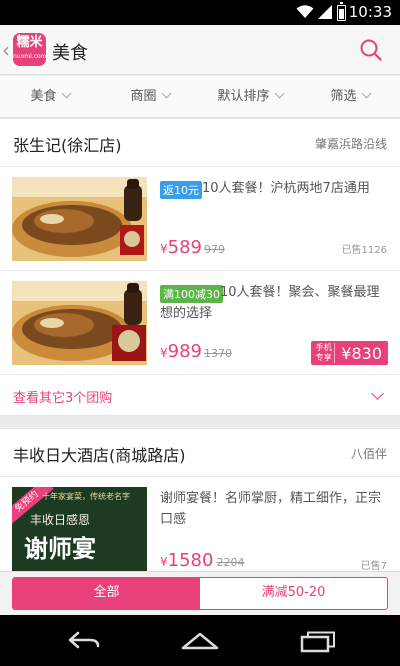 The height and width of the screenshot is (666, 400). What do you see at coordinates (293, 593) in the screenshot?
I see `tab-discount: 满减50-20` at bounding box center [293, 593].